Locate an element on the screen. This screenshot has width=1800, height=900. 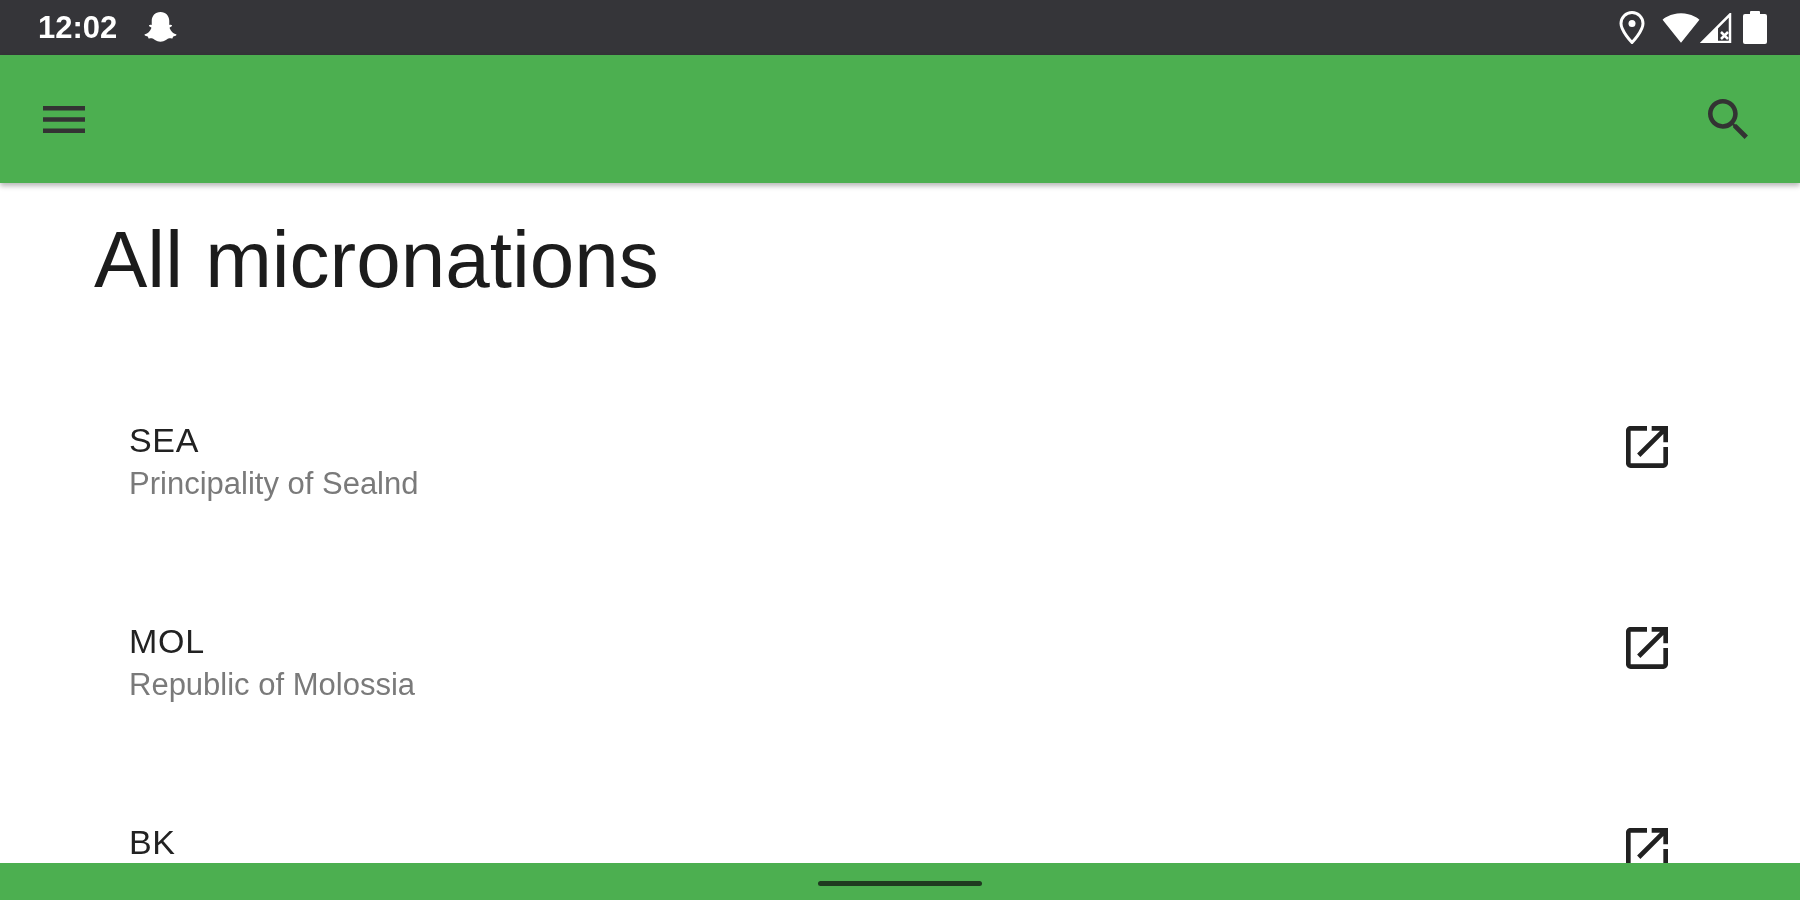
location-pin-icon is located at coordinates (1632, 27).